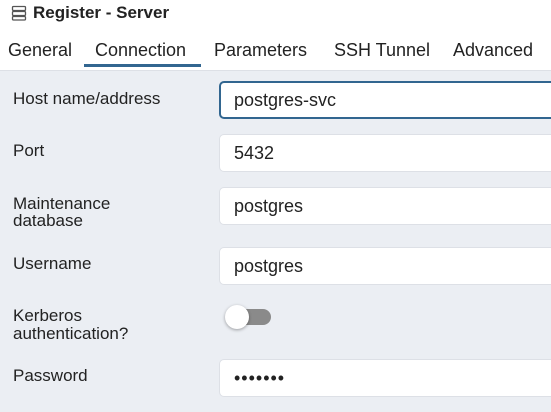  What do you see at coordinates (385, 378) in the screenshot?
I see `password-input: •••••••` at bounding box center [385, 378].